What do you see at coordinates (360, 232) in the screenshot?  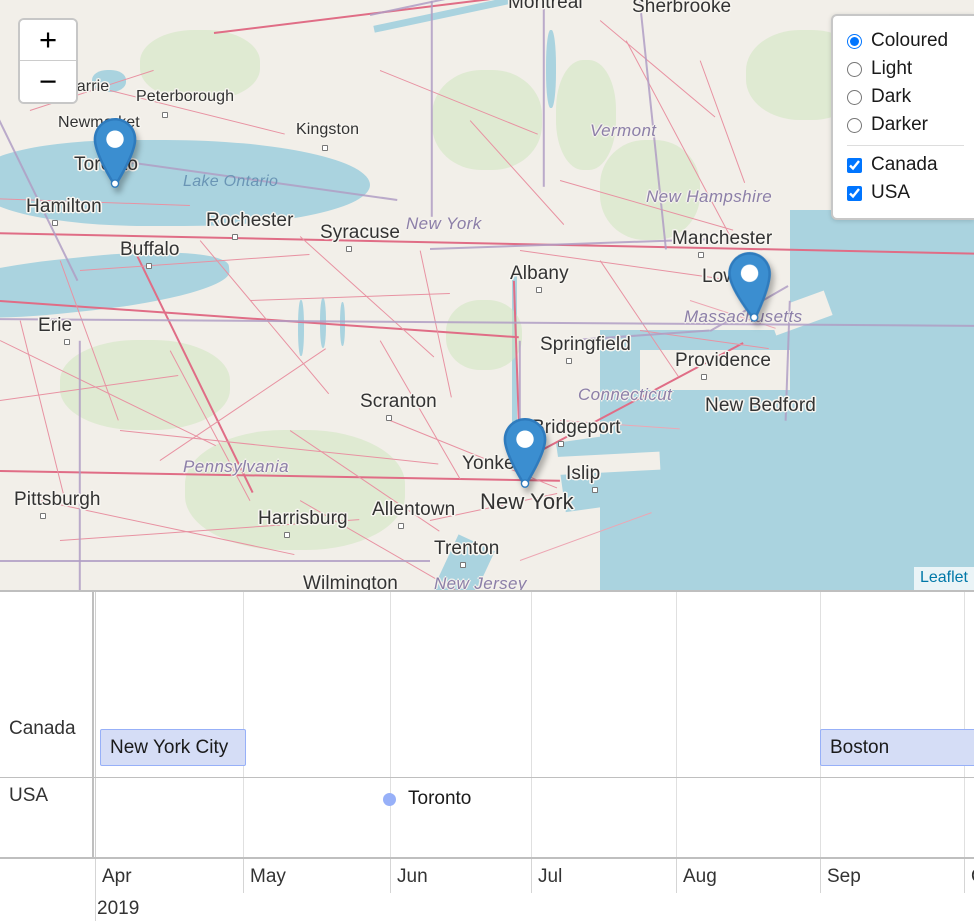 I see `city-label: Syracuse` at bounding box center [360, 232].